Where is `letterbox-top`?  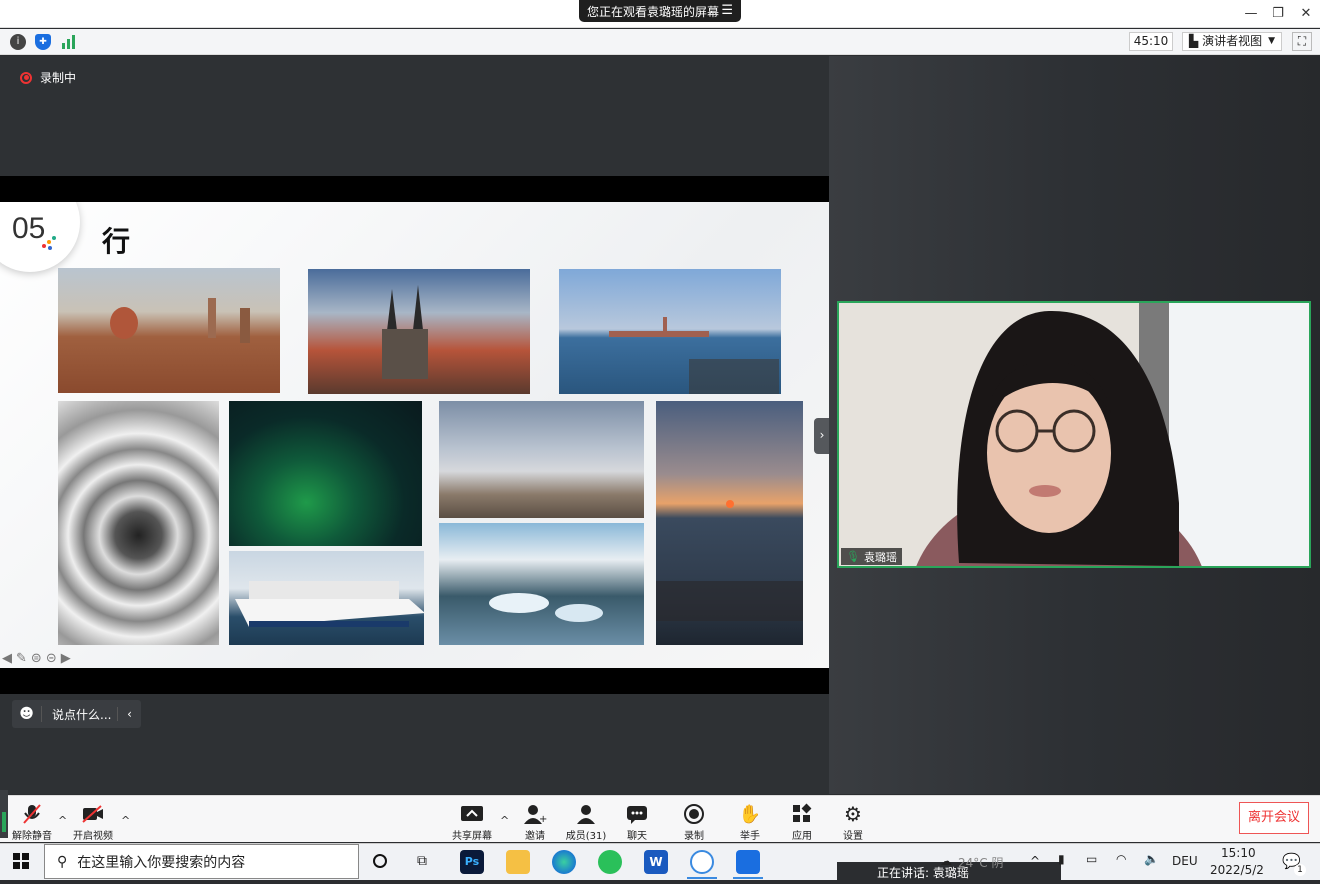
letterbox-top is located at coordinates (414, 189).